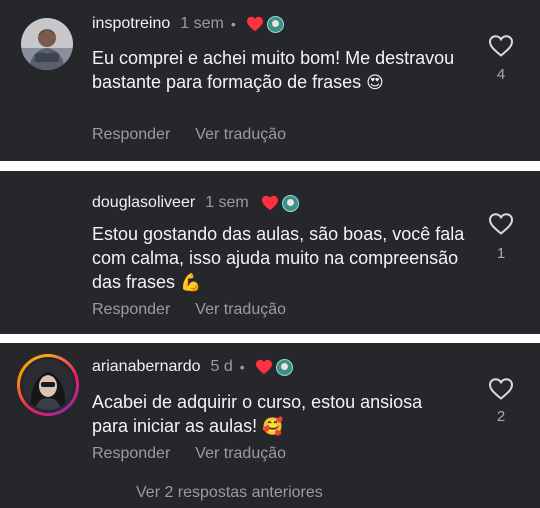 The height and width of the screenshot is (508, 540). What do you see at coordinates (375, 83) in the screenshot?
I see `heart-eyes-emoji-icon: 😍` at bounding box center [375, 83].